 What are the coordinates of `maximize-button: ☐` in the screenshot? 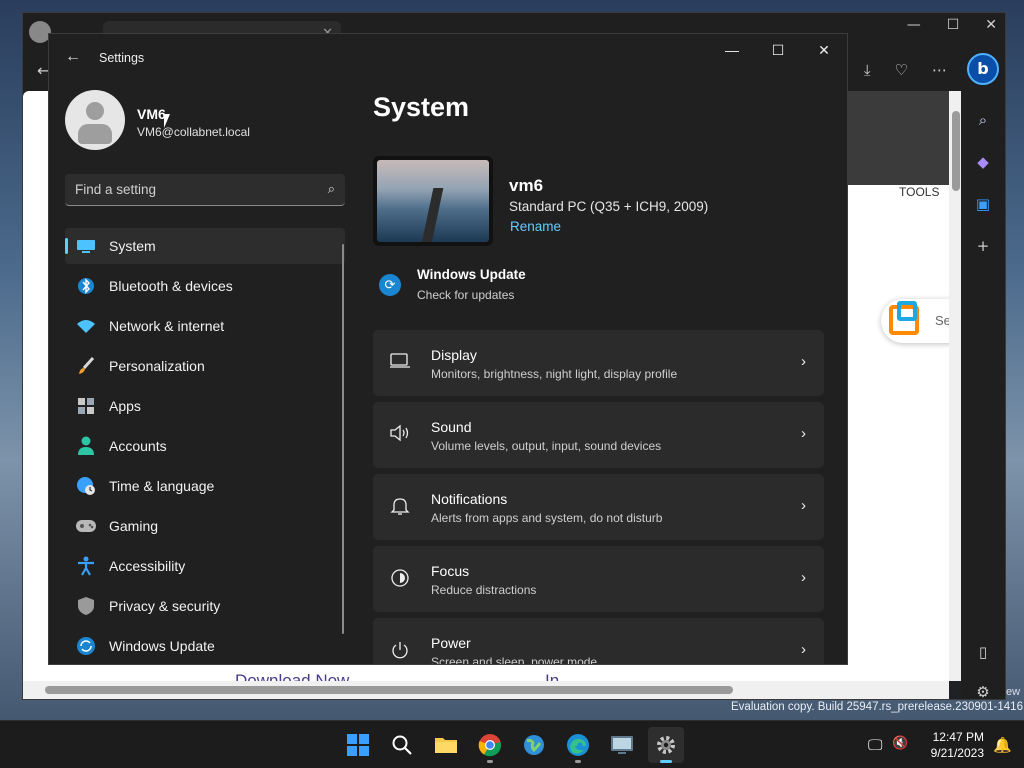 It's located at (778, 50).